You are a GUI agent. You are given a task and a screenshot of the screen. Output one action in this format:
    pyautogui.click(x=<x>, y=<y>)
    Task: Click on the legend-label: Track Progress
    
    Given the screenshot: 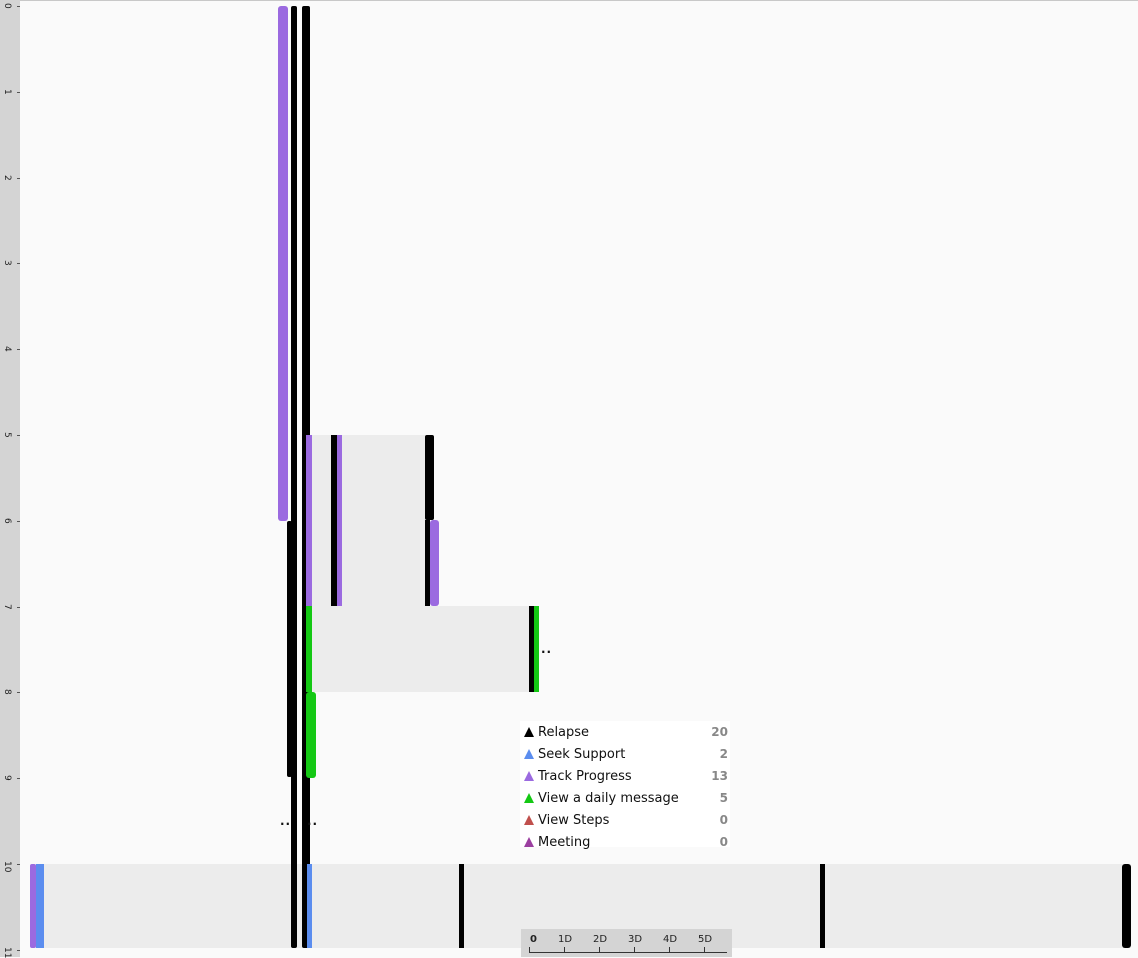 What is the action you would take?
    pyautogui.click(x=585, y=776)
    